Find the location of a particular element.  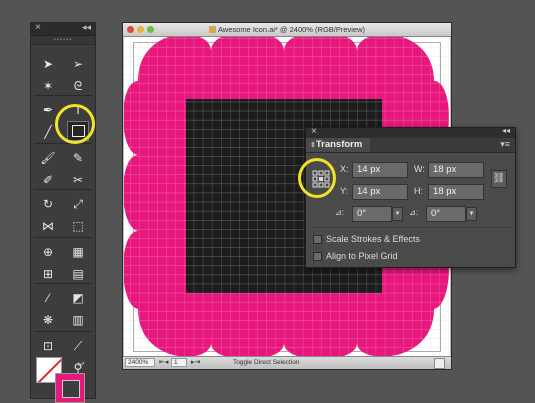

panel-menu-icon: ▾≡ is located at coordinates (505, 144).